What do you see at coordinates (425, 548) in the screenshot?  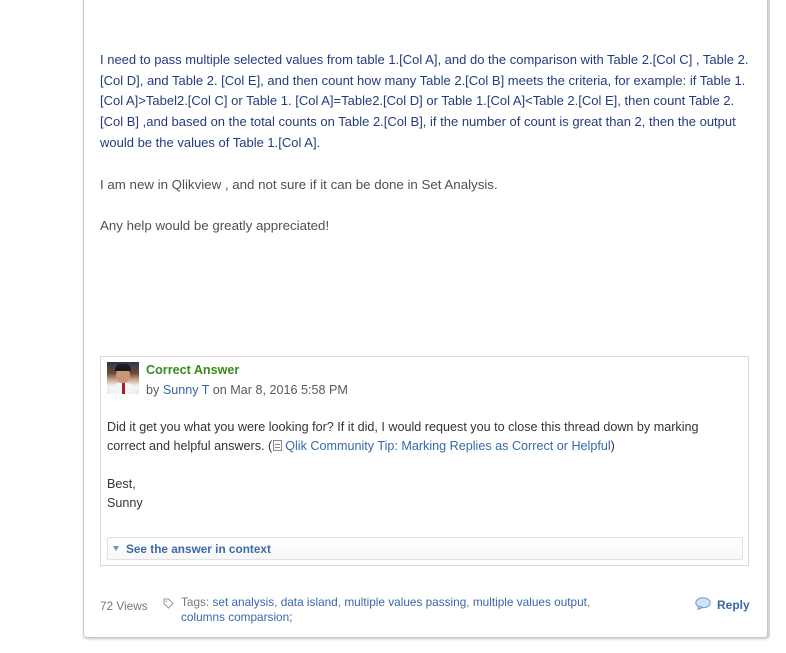 I see `see-answer-in-context-bar: See the answer in context` at bounding box center [425, 548].